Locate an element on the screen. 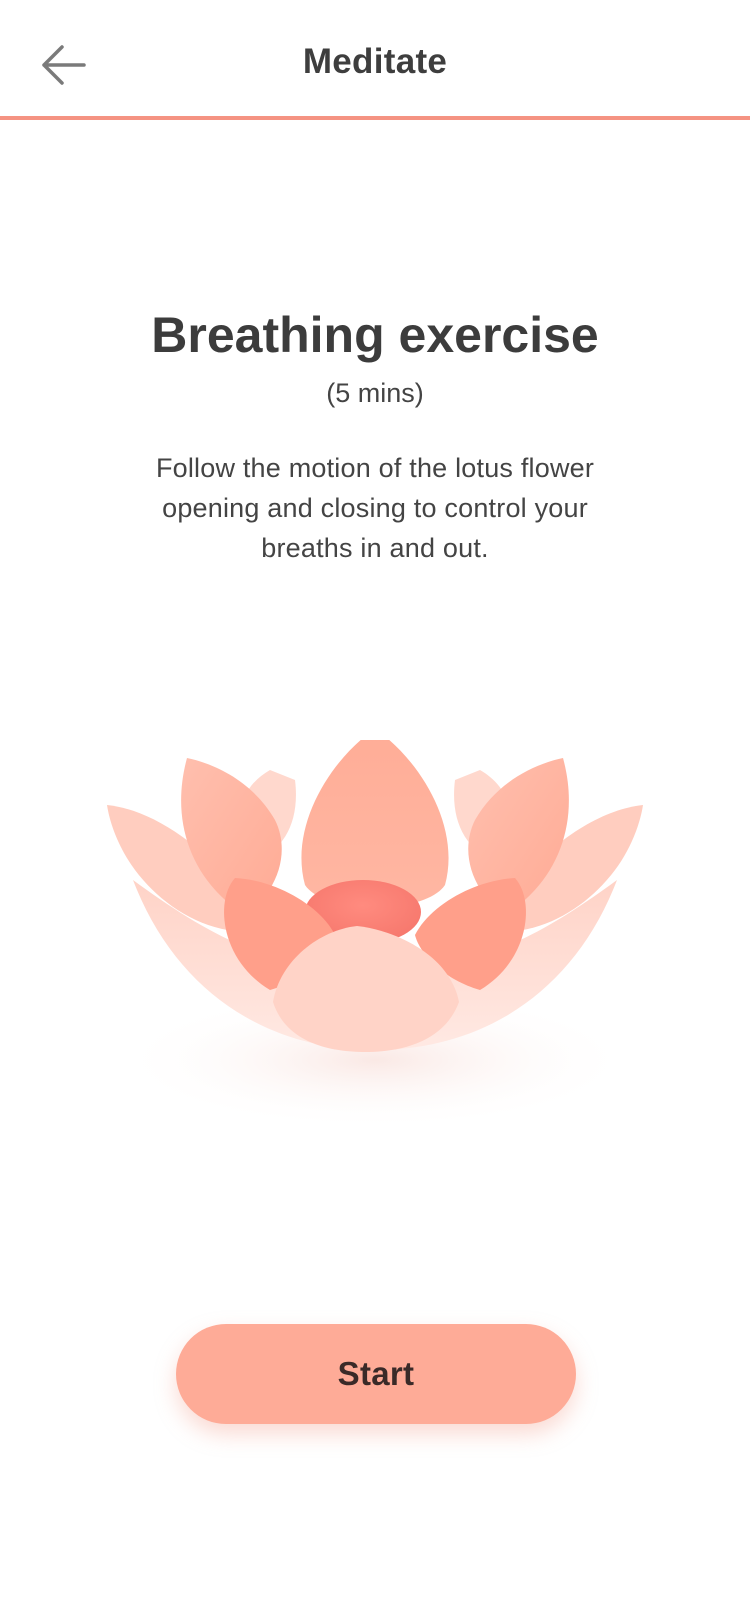 The image size is (750, 1624). page-title: Meditate is located at coordinates (375, 61).